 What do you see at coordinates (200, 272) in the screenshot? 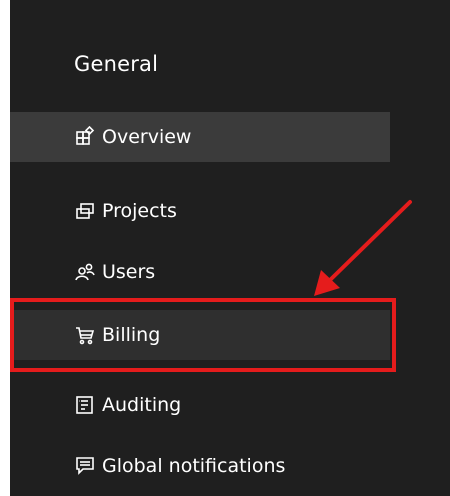
I see `sidebar-item-users: Users` at bounding box center [200, 272].